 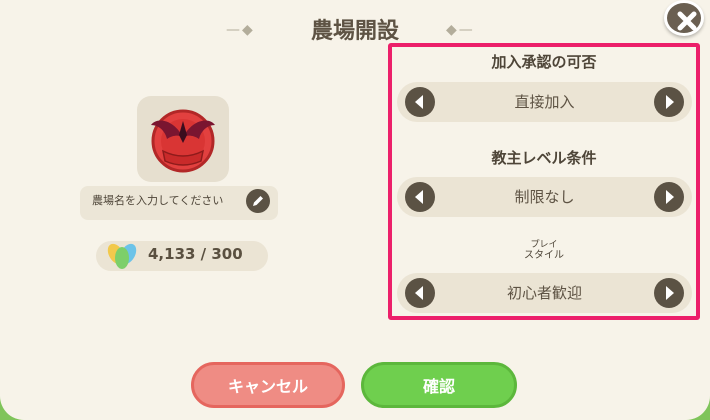 What do you see at coordinates (544, 255) in the screenshot?
I see `play-style-label: スタイル` at bounding box center [544, 255].